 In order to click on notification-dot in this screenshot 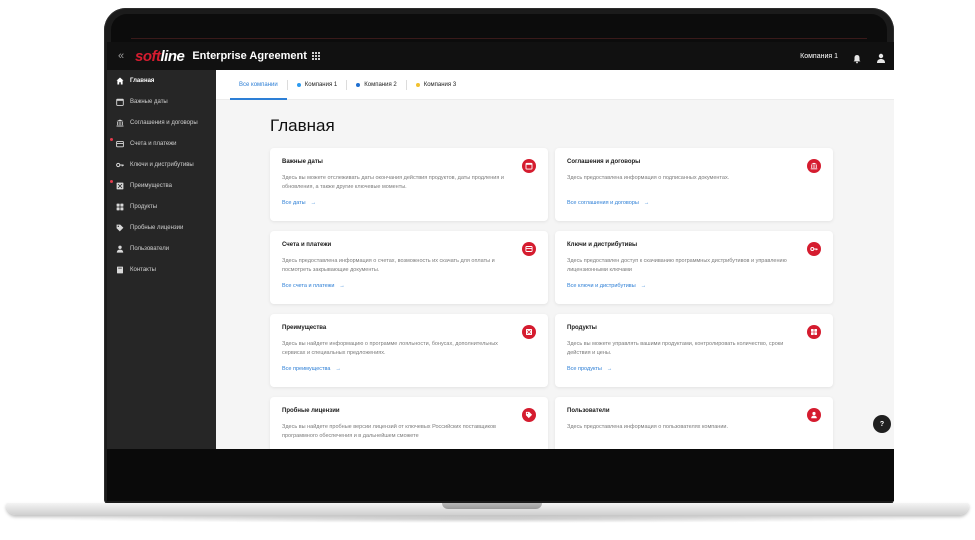, I will do `click(111, 181)`.